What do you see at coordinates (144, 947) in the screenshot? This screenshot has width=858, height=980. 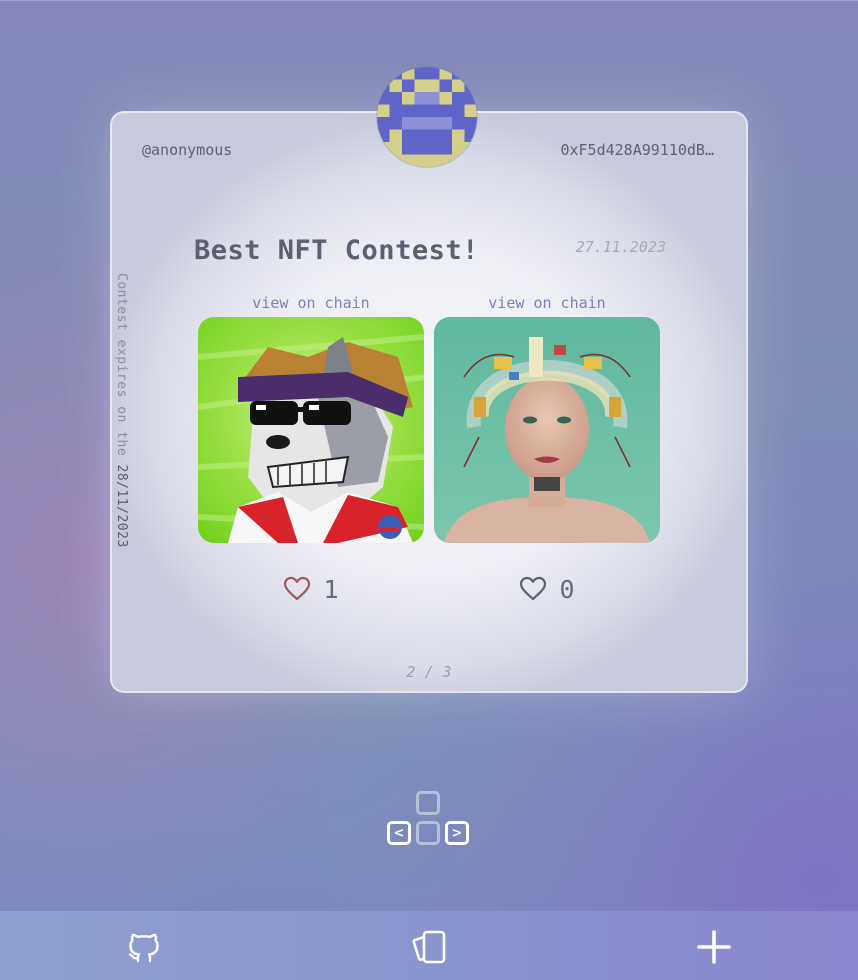 I see `github-icon` at bounding box center [144, 947].